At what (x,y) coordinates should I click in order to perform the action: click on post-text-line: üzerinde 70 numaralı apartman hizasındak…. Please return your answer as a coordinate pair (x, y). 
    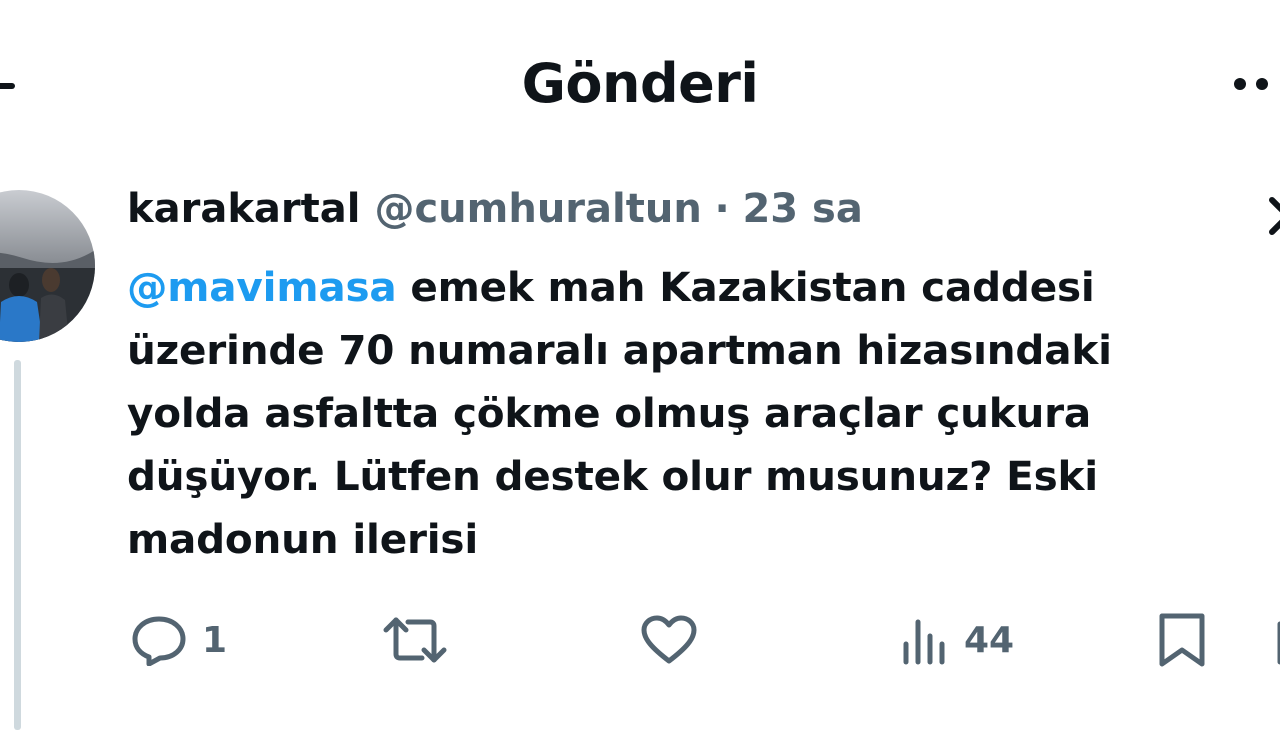
    Looking at the image, I should click on (619, 350).